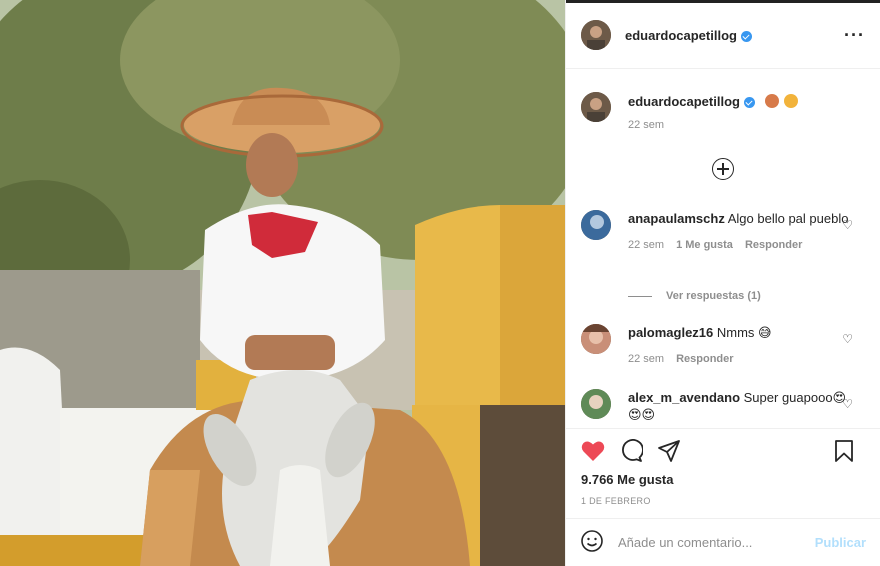 This screenshot has height=566, width=880. What do you see at coordinates (771, 101) in the screenshot?
I see `woman-emoji-icon` at bounding box center [771, 101].